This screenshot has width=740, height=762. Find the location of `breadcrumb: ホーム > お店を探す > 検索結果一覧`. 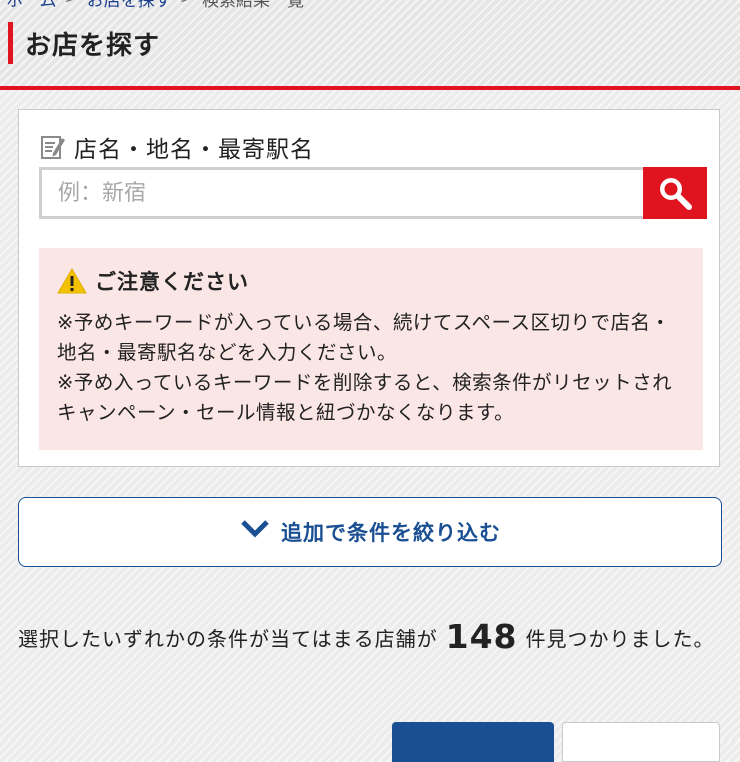

breadcrumb: ホーム > お店を探す > 検索結果一覧 is located at coordinates (155, 5).